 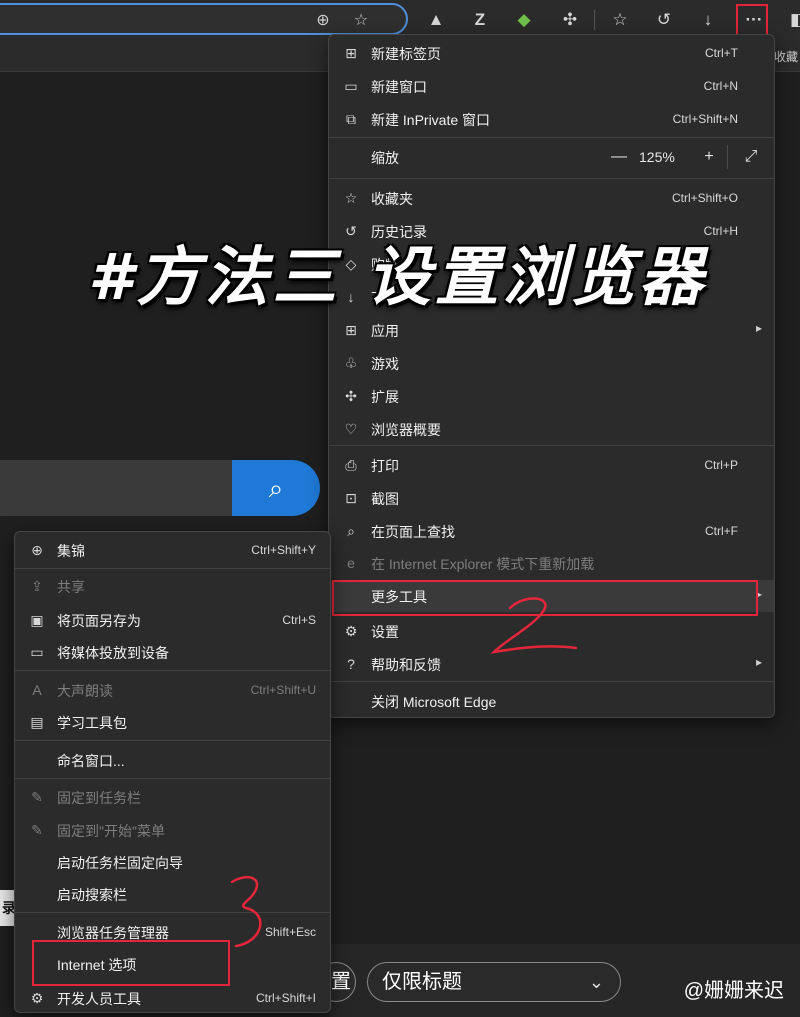 I want to click on copilot-icon: ◧, so click(x=792, y=20).